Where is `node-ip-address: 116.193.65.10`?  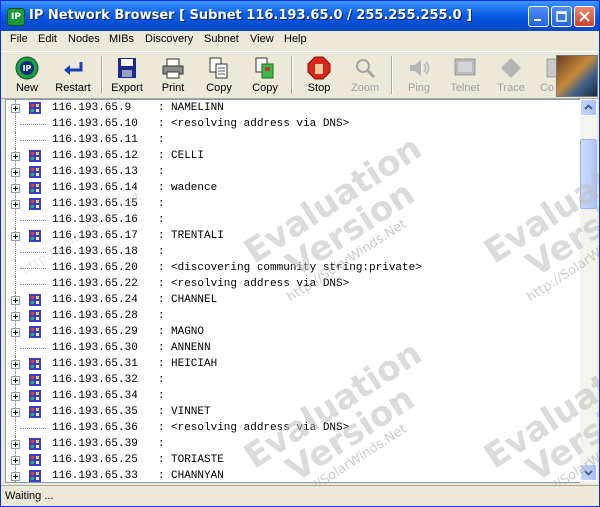
node-ip-address: 116.193.65.10 is located at coordinates (95, 124).